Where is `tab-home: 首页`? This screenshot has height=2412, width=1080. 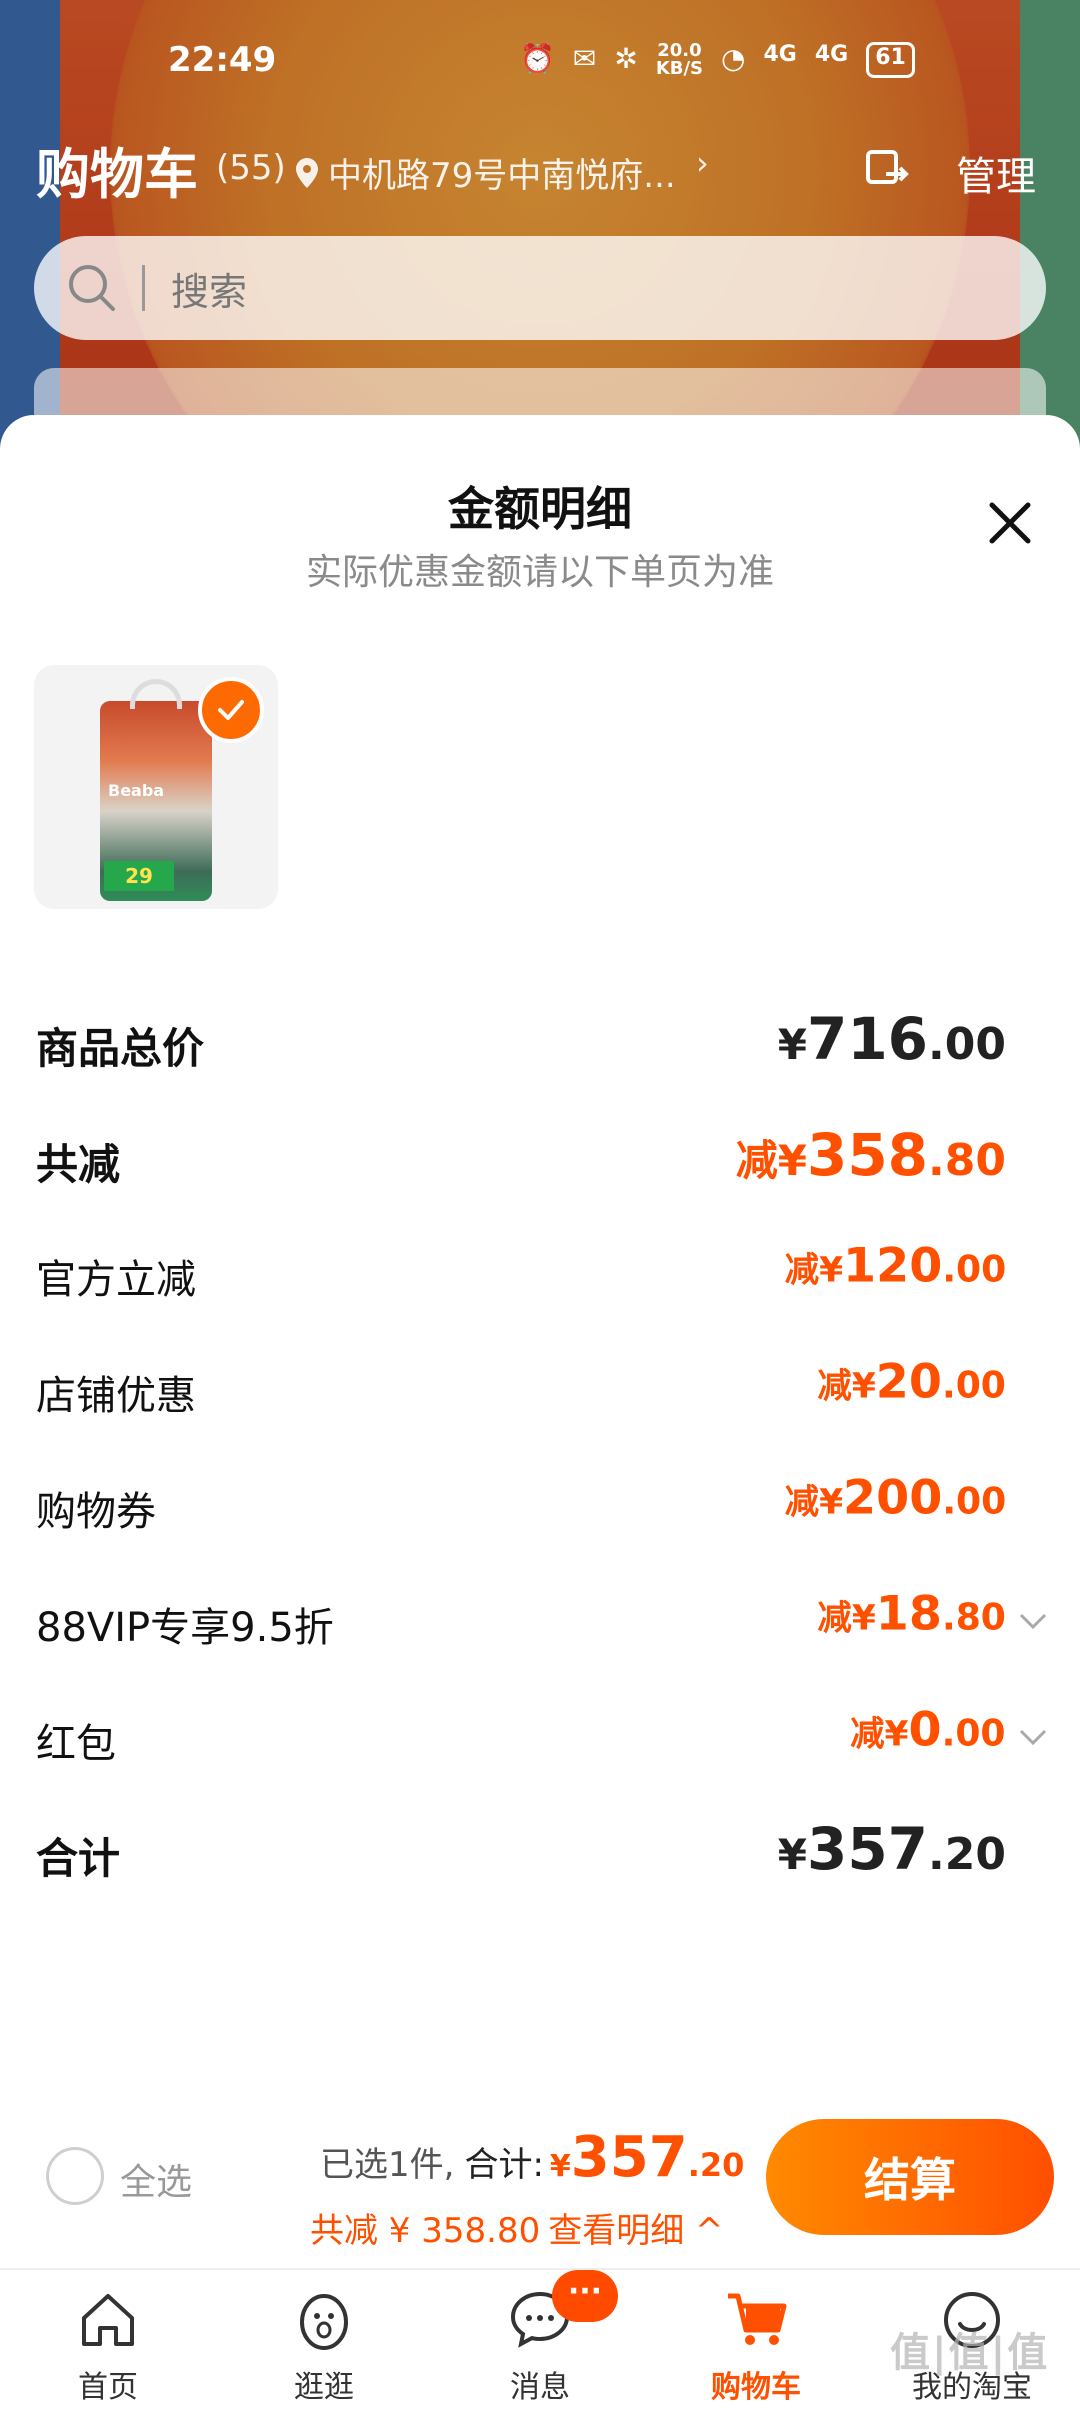
tab-home: 首页 is located at coordinates (108, 2341).